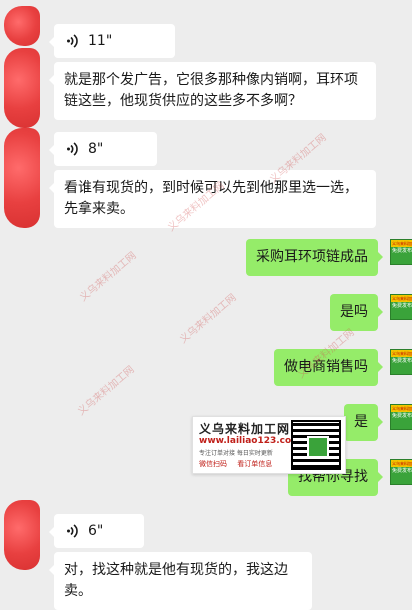  I want to click on text-message: 看谁有现货的，到时候可以先到他那里选一选，先拿来卖。, so click(212, 199).